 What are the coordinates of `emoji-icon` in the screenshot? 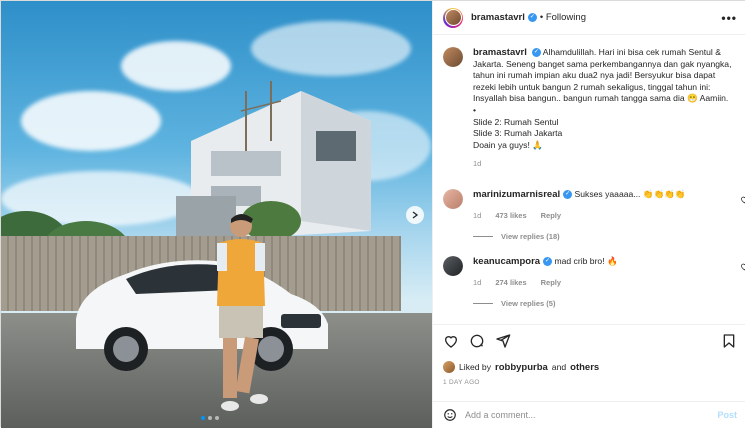 It's located at (450, 415).